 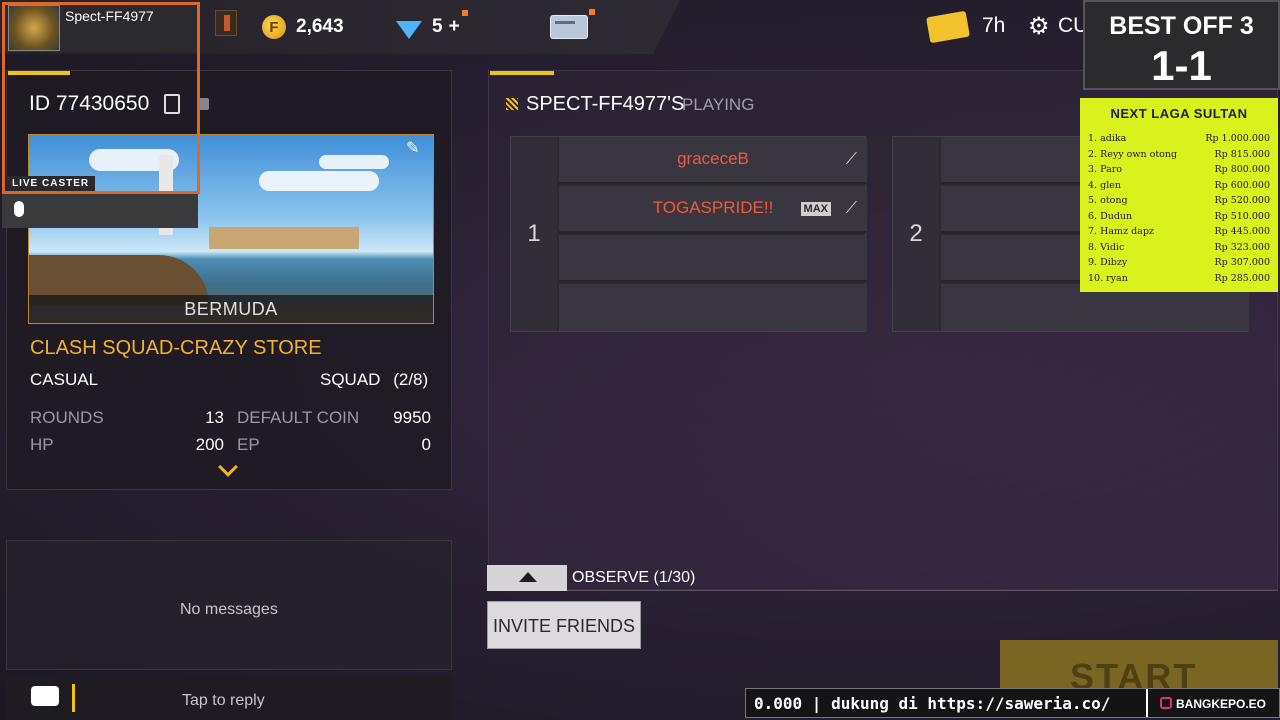 I want to click on amount: Rp 800.000, so click(x=1242, y=169).